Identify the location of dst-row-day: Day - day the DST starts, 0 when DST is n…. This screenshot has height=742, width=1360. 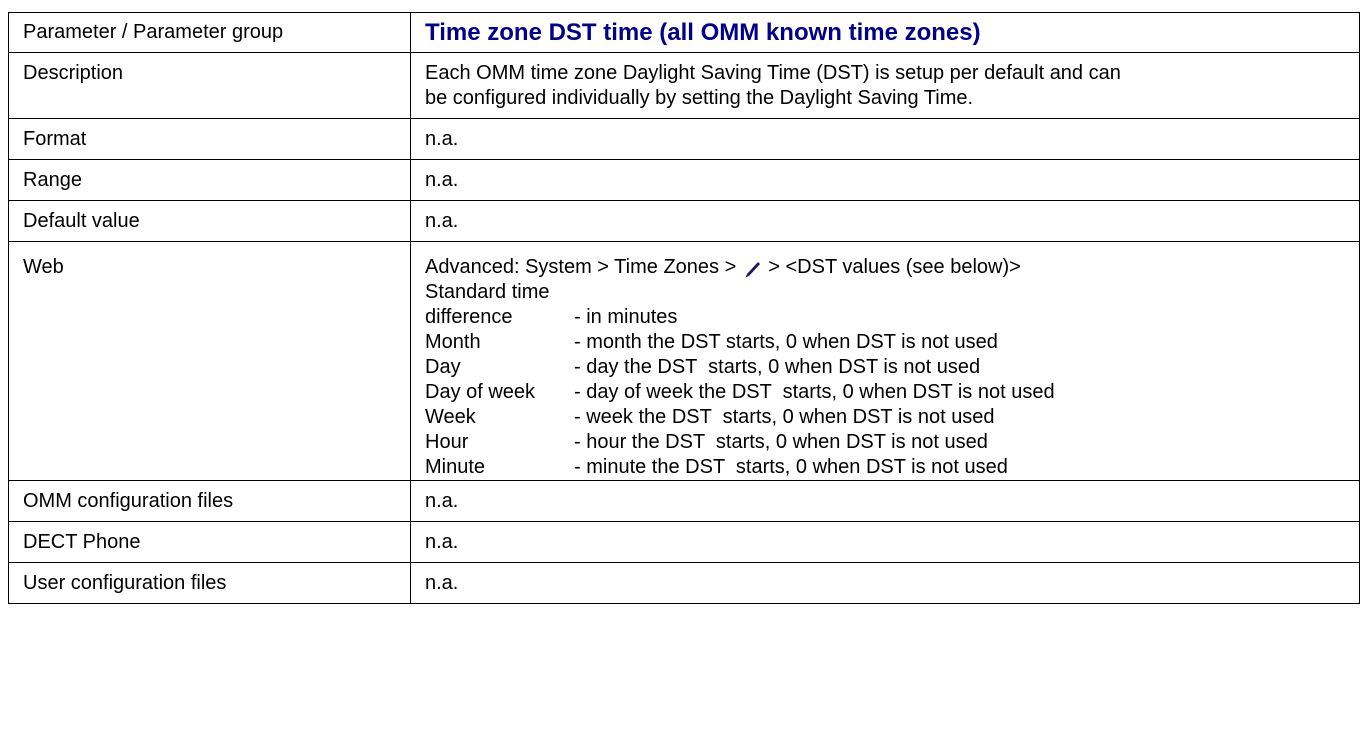
(892, 367).